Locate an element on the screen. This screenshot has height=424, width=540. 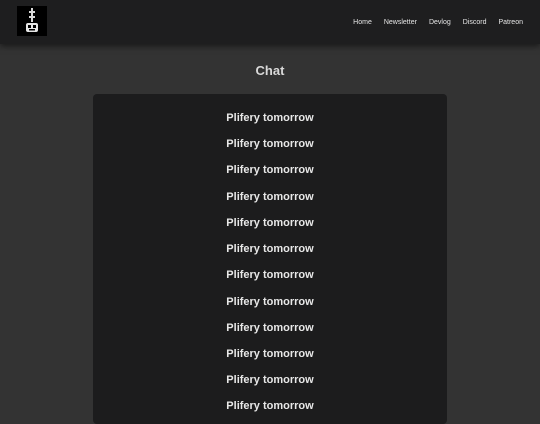
robot-logo-icon is located at coordinates (32, 21).